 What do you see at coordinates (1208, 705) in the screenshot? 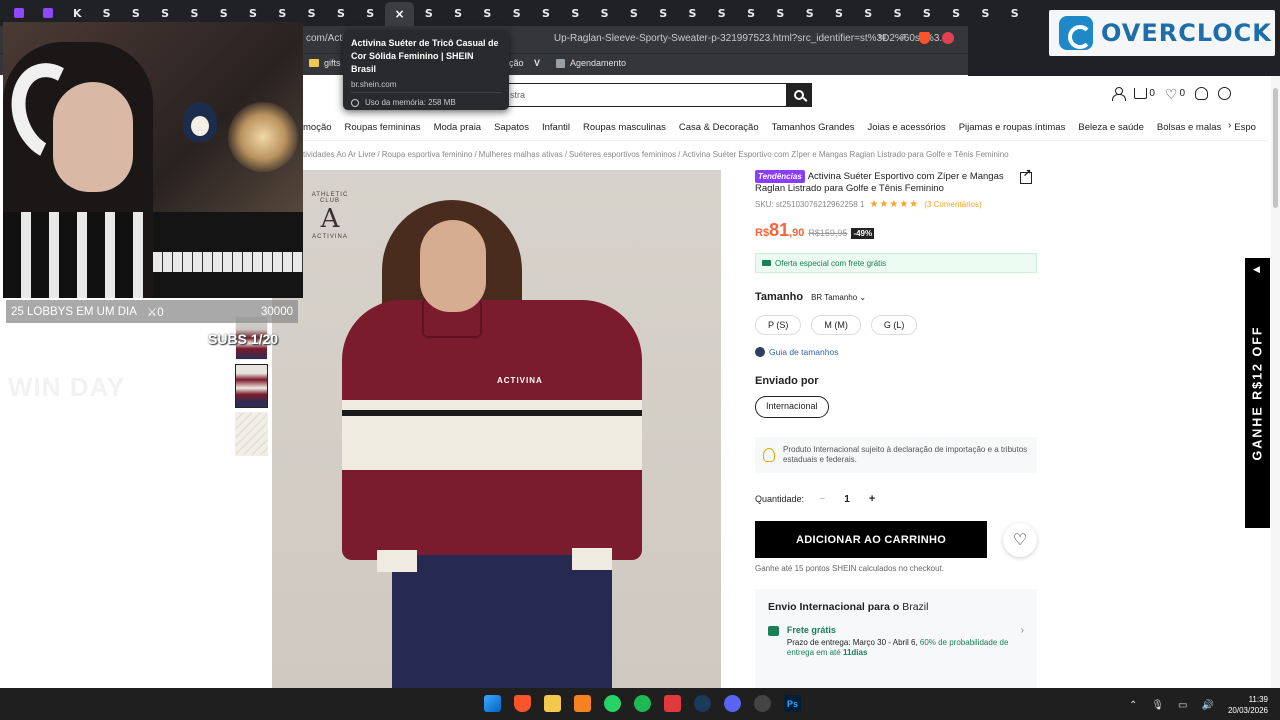
I see `volume-icon: 🔊` at bounding box center [1208, 705].